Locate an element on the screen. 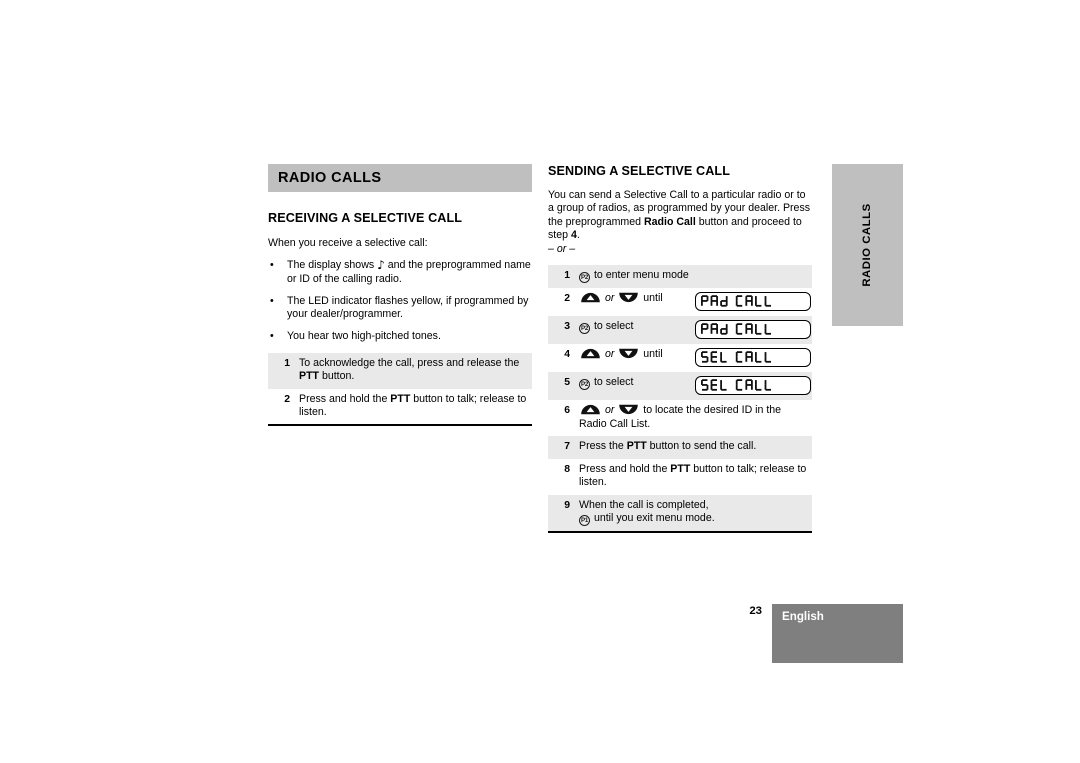 This screenshot has height=763, width=1080. bullet-text: You hear two high-pitched tones. is located at coordinates (364, 336).